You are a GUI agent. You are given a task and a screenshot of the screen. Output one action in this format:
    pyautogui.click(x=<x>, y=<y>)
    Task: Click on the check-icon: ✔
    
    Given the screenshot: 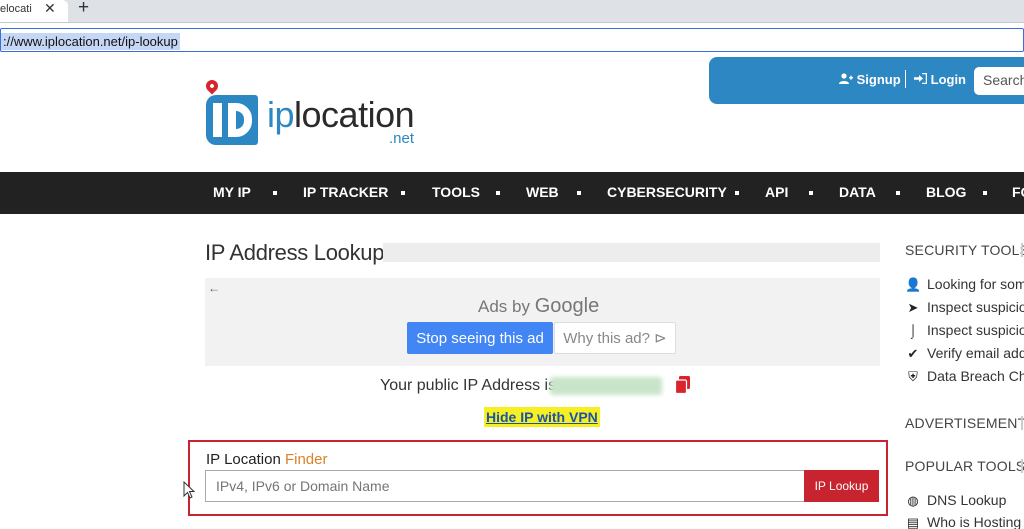 What is the action you would take?
    pyautogui.click(x=913, y=353)
    